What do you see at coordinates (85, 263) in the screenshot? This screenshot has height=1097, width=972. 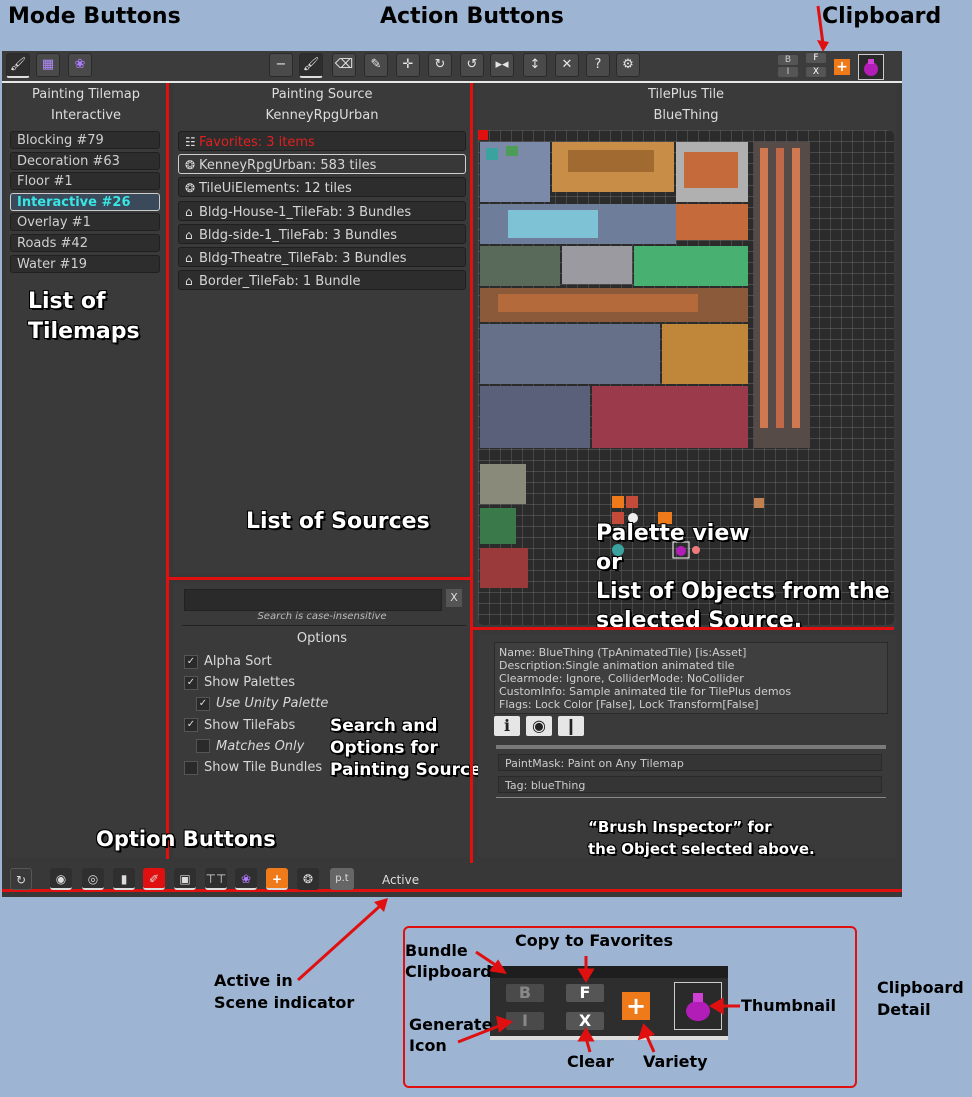 I see `tilemap-item: Water #19` at bounding box center [85, 263].